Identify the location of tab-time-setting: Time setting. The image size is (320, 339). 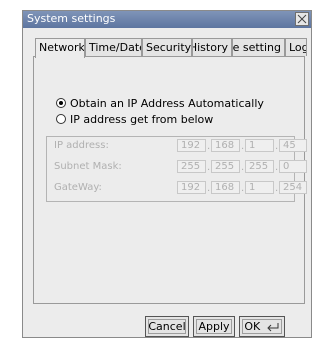
(258, 47).